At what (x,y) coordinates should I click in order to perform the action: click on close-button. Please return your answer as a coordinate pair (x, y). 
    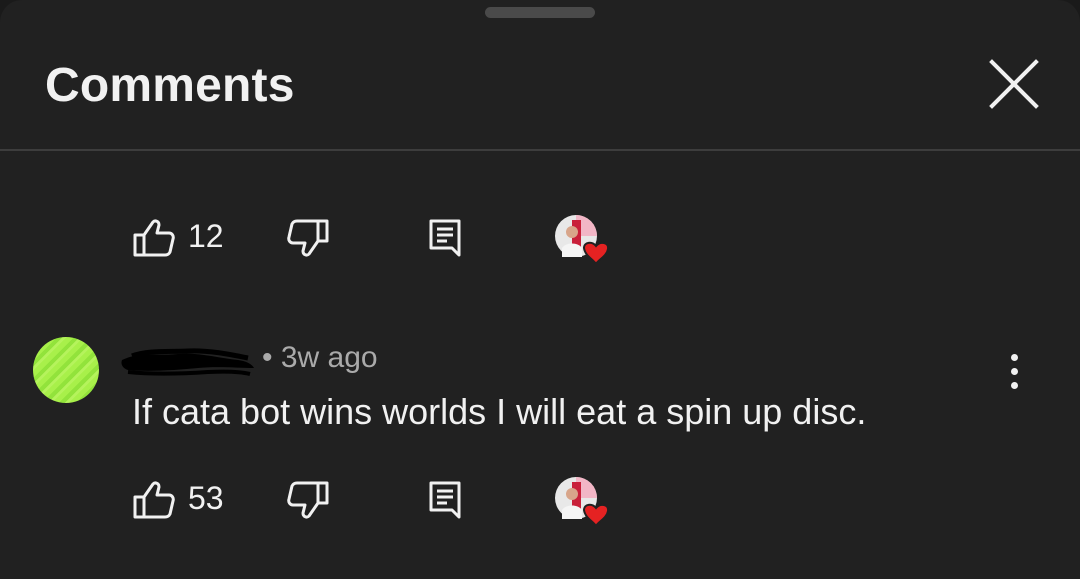
    Looking at the image, I should click on (1014, 84).